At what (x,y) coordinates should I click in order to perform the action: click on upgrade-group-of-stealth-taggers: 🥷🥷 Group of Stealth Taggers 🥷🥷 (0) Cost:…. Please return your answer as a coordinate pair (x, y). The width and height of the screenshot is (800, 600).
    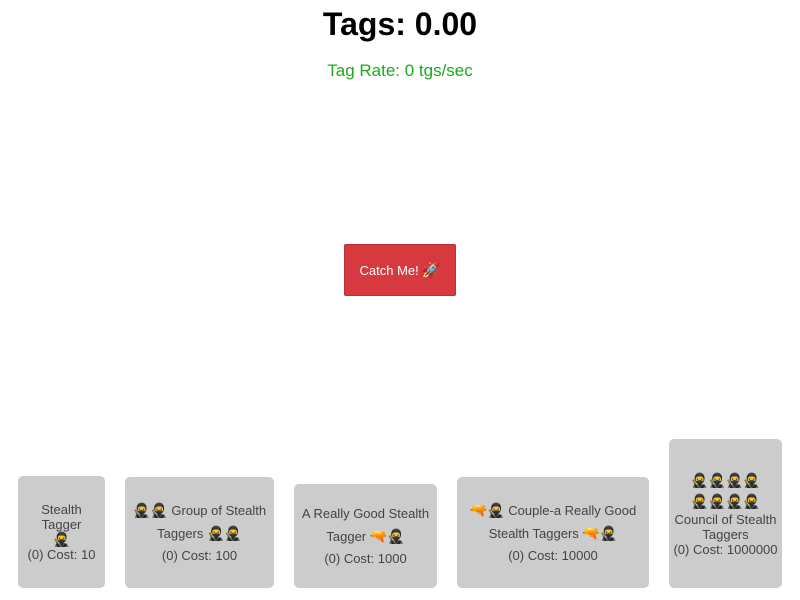
    Looking at the image, I should click on (199, 532).